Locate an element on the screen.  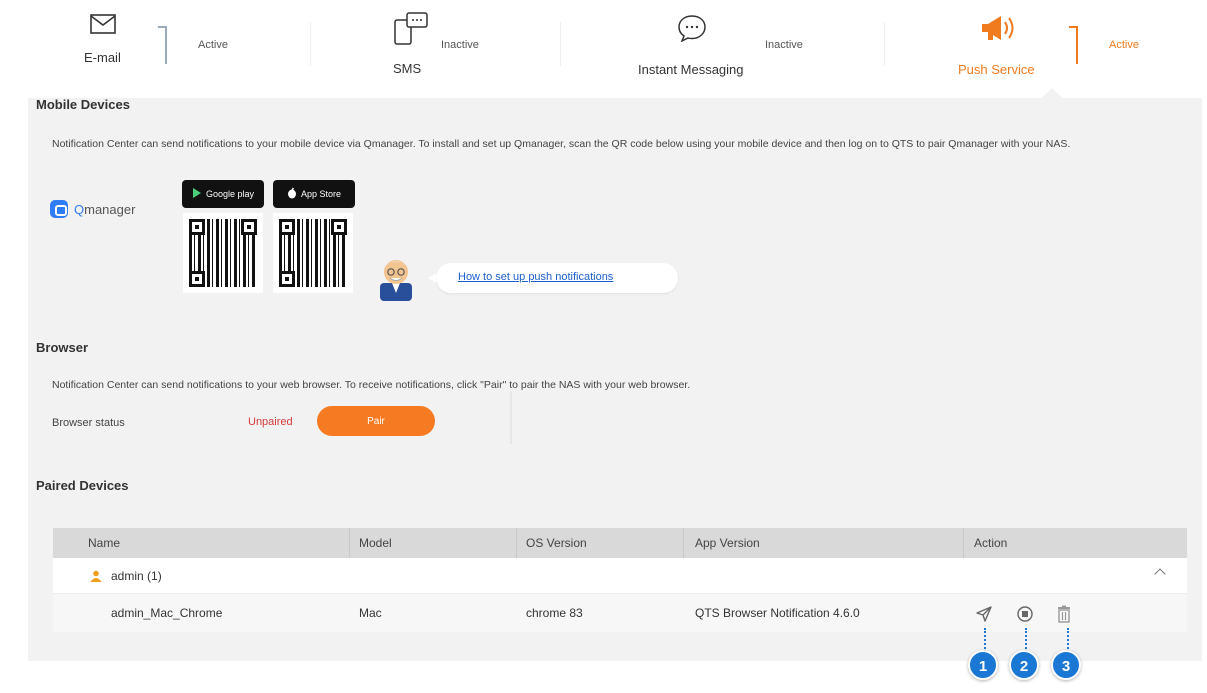
google-play-qr-code is located at coordinates (223, 253).